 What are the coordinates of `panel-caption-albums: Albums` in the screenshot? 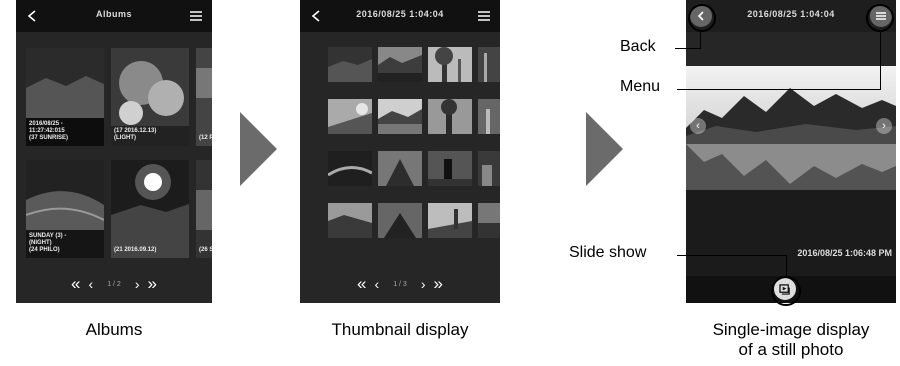 It's located at (114, 329).